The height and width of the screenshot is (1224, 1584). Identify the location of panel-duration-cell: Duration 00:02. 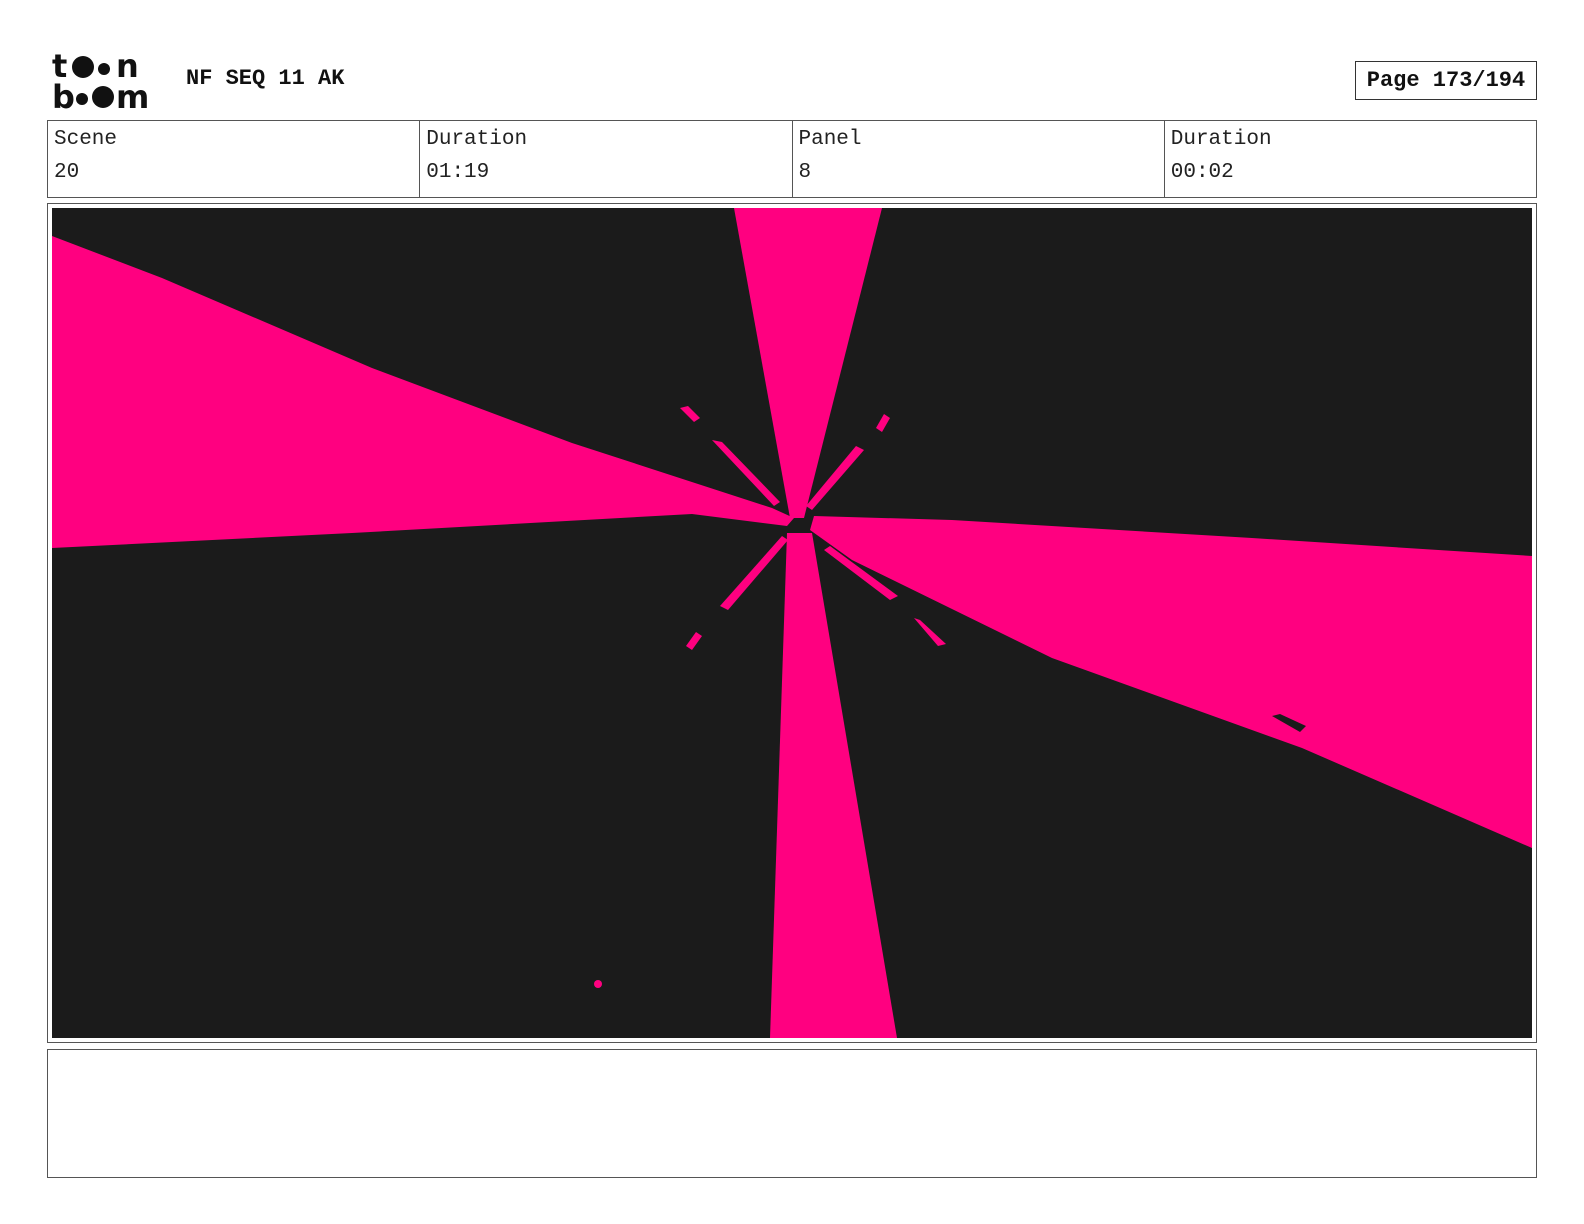
(1350, 159).